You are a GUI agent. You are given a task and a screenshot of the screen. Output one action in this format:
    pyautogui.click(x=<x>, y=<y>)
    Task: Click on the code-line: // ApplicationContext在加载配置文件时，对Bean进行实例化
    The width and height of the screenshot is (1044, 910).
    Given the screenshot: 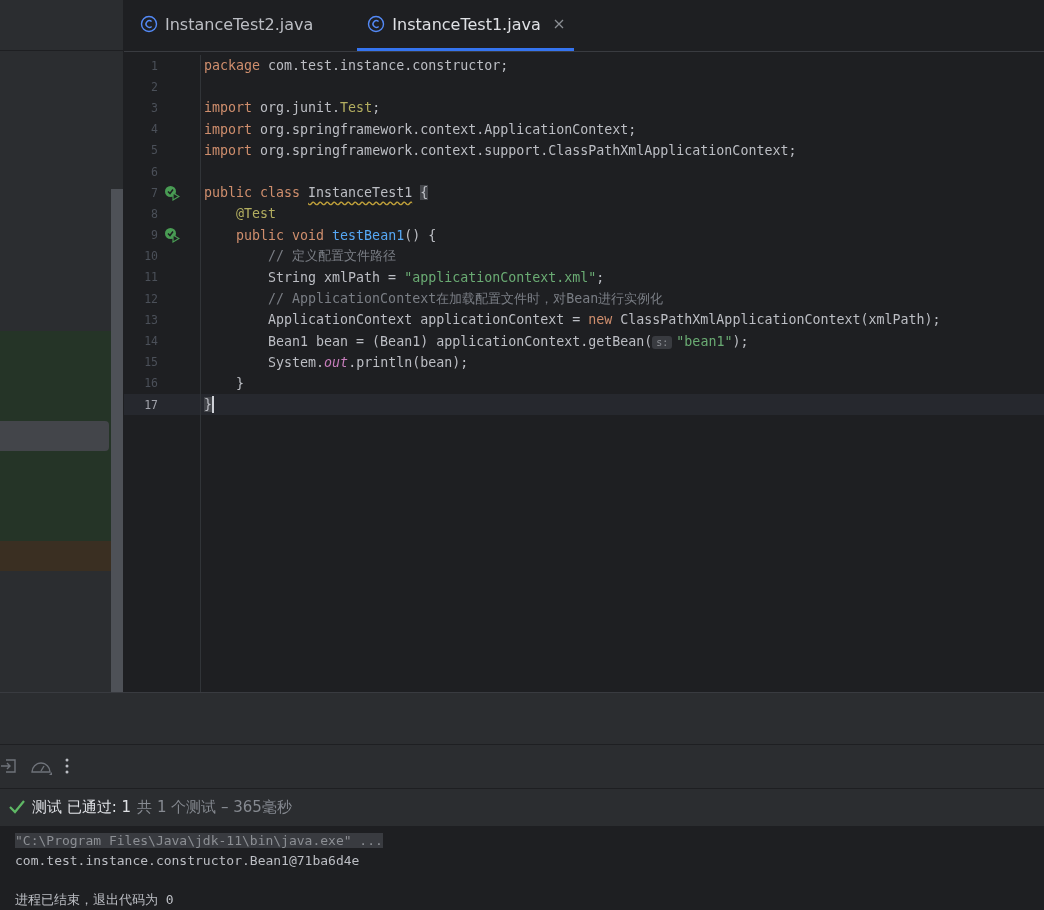 What is the action you would take?
    pyautogui.click(x=465, y=298)
    